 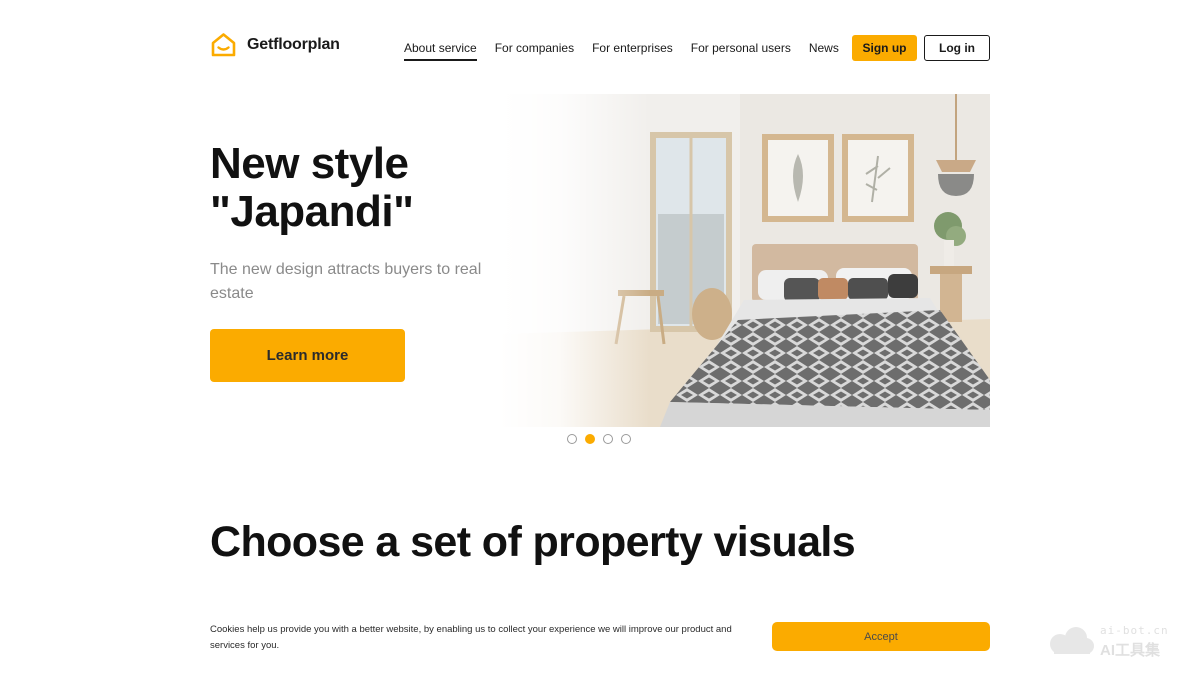 What do you see at coordinates (881, 636) in the screenshot?
I see `accept-cookies-button: Accept` at bounding box center [881, 636].